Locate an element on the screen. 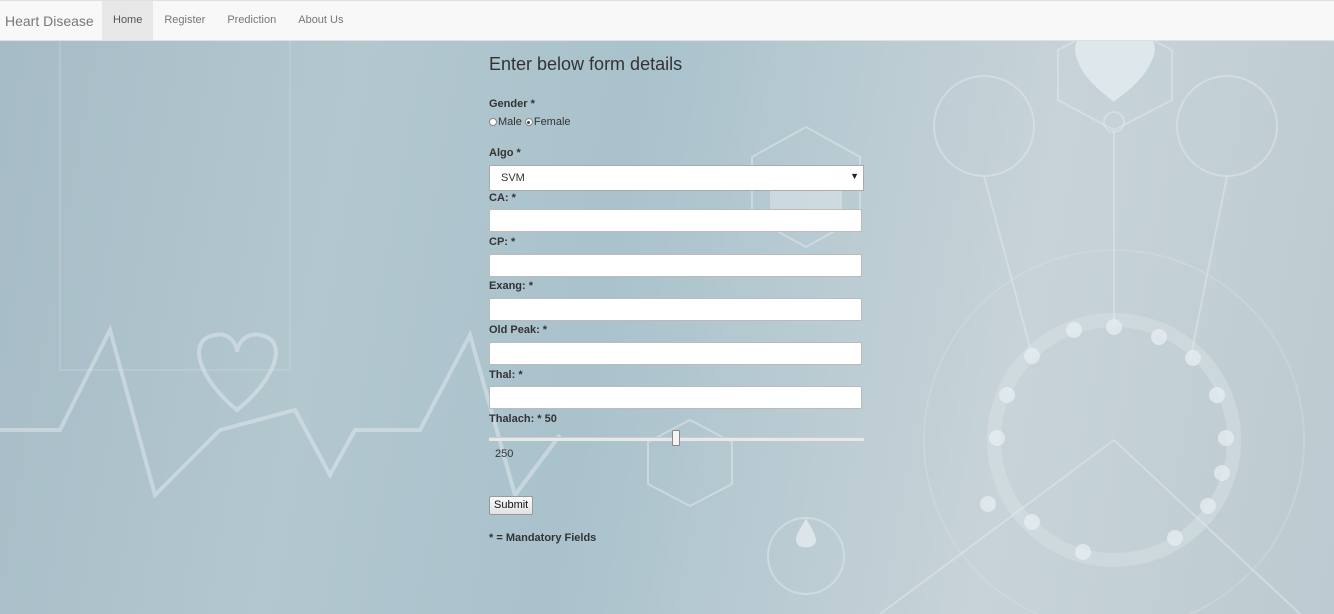 The height and width of the screenshot is (614, 1334). algo-label: Algo * is located at coordinates (505, 153).